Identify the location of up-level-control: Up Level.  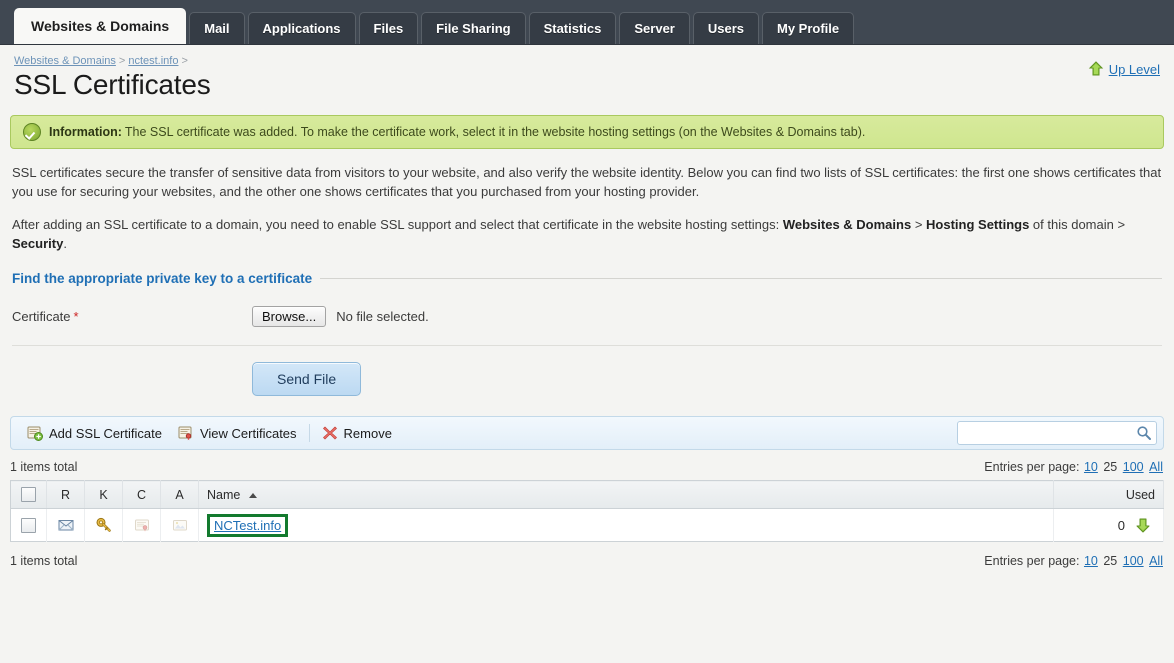
(1124, 69).